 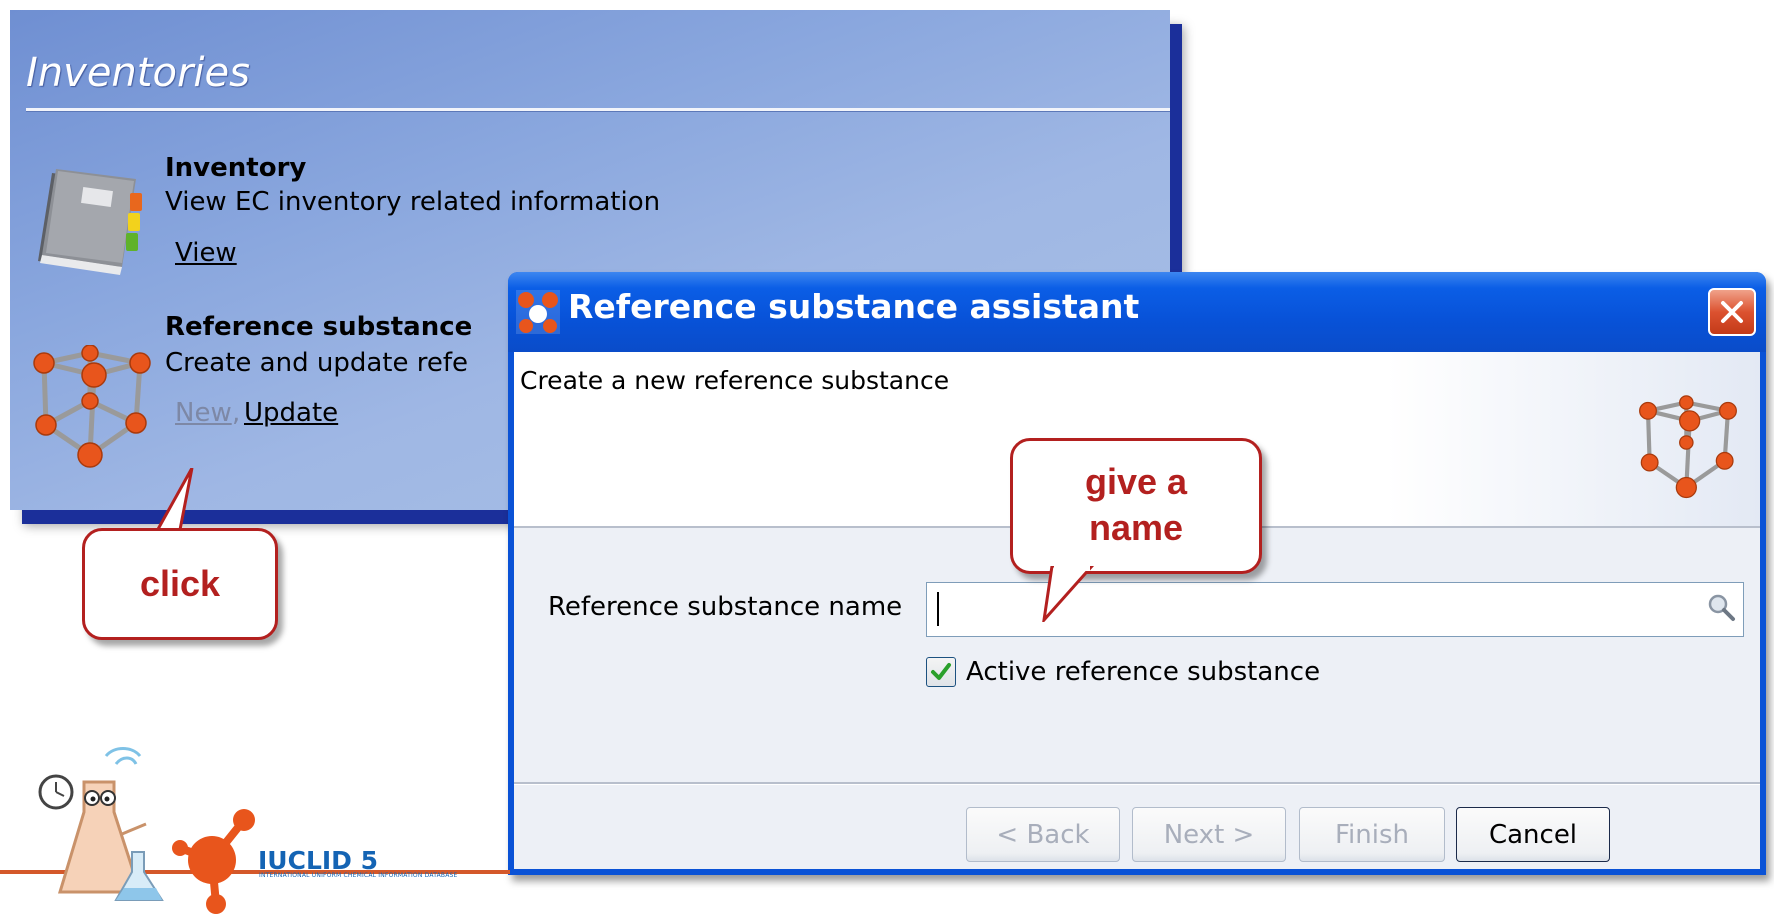 I want to click on inventory-book-icon, so click(x=90, y=222).